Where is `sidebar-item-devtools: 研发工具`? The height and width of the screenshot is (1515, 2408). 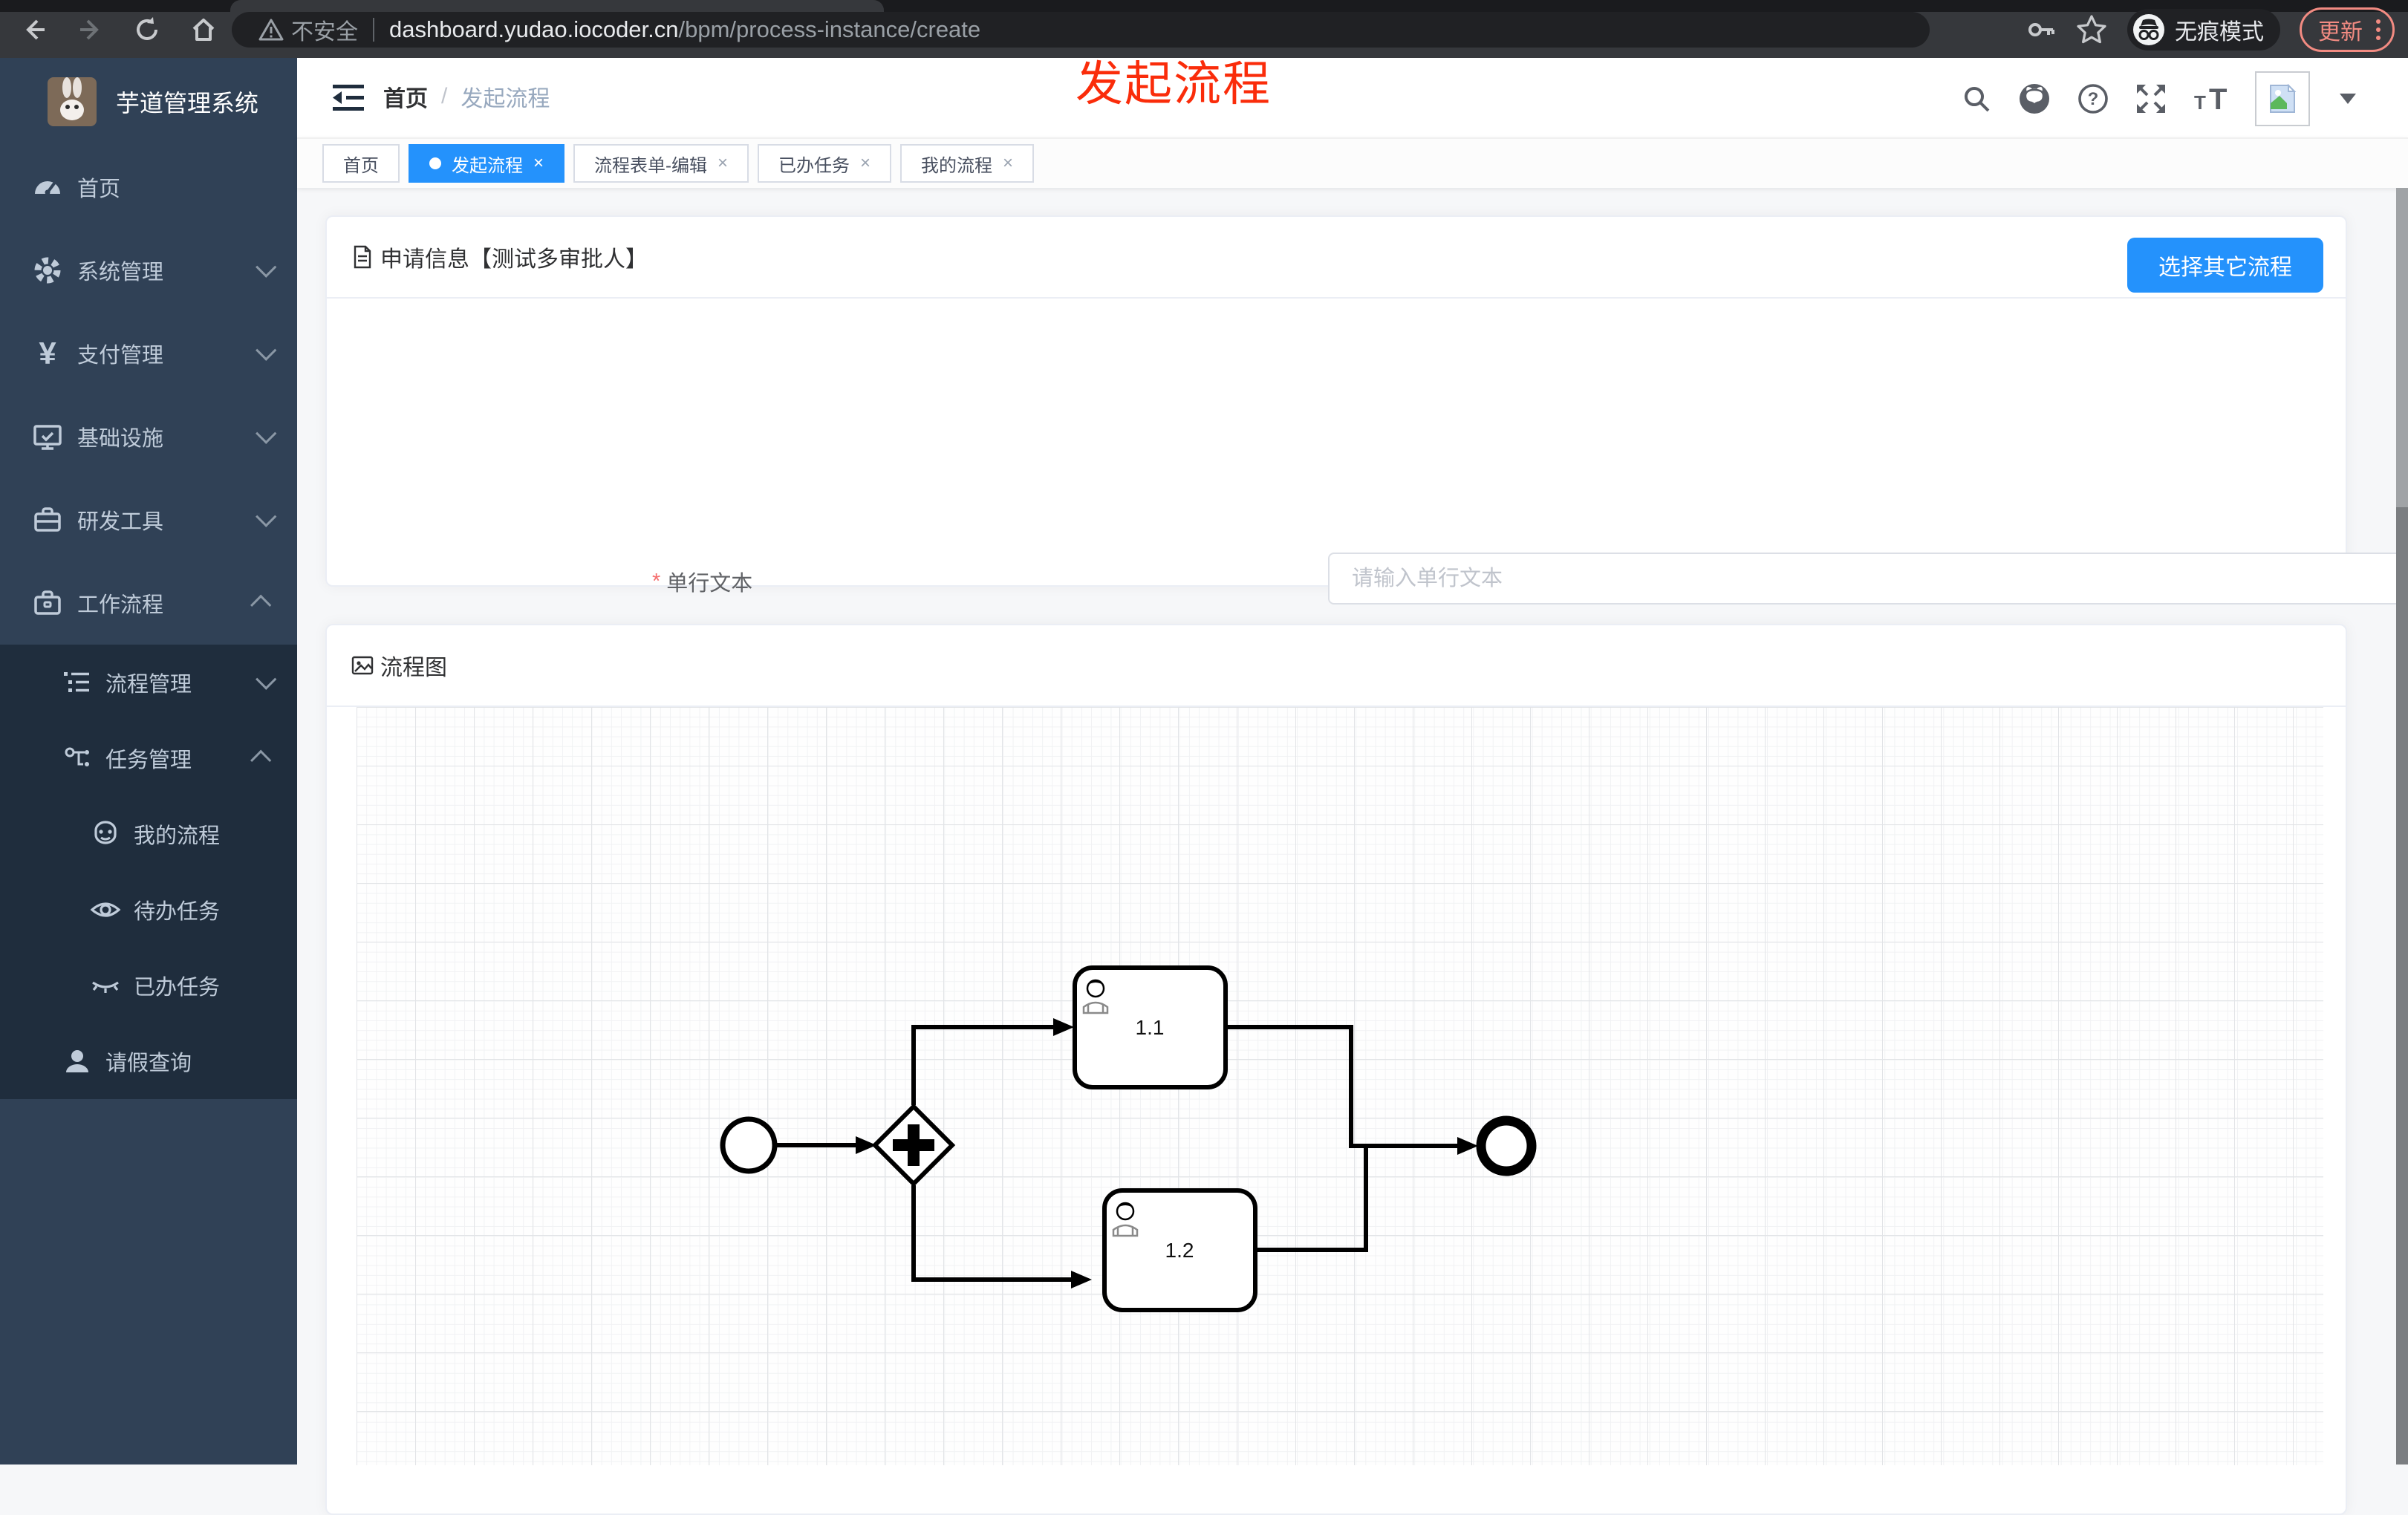
sidebar-item-devtools: 研发工具 is located at coordinates (148, 520).